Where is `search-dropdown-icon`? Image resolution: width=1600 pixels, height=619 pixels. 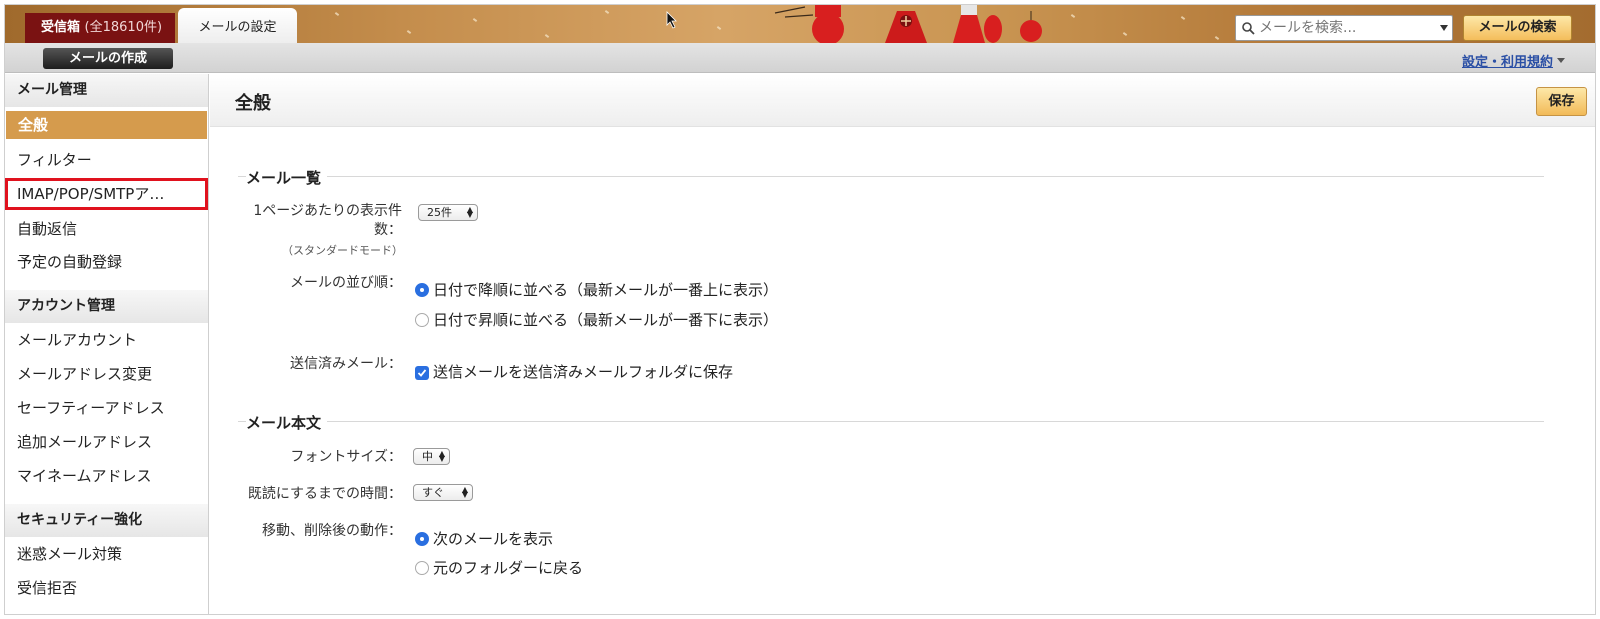
search-dropdown-icon is located at coordinates (1444, 28).